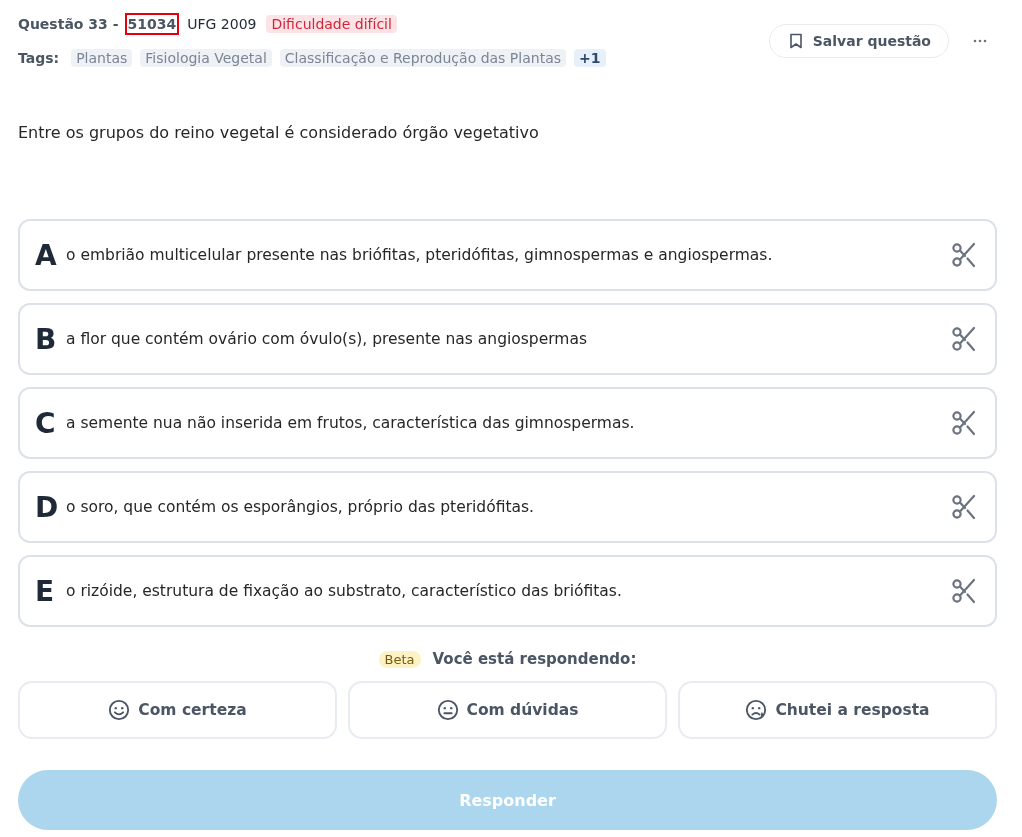 The image size is (1022, 837). What do you see at coordinates (837, 710) in the screenshot?
I see `confidence-button: Chutei a resposta` at bounding box center [837, 710].